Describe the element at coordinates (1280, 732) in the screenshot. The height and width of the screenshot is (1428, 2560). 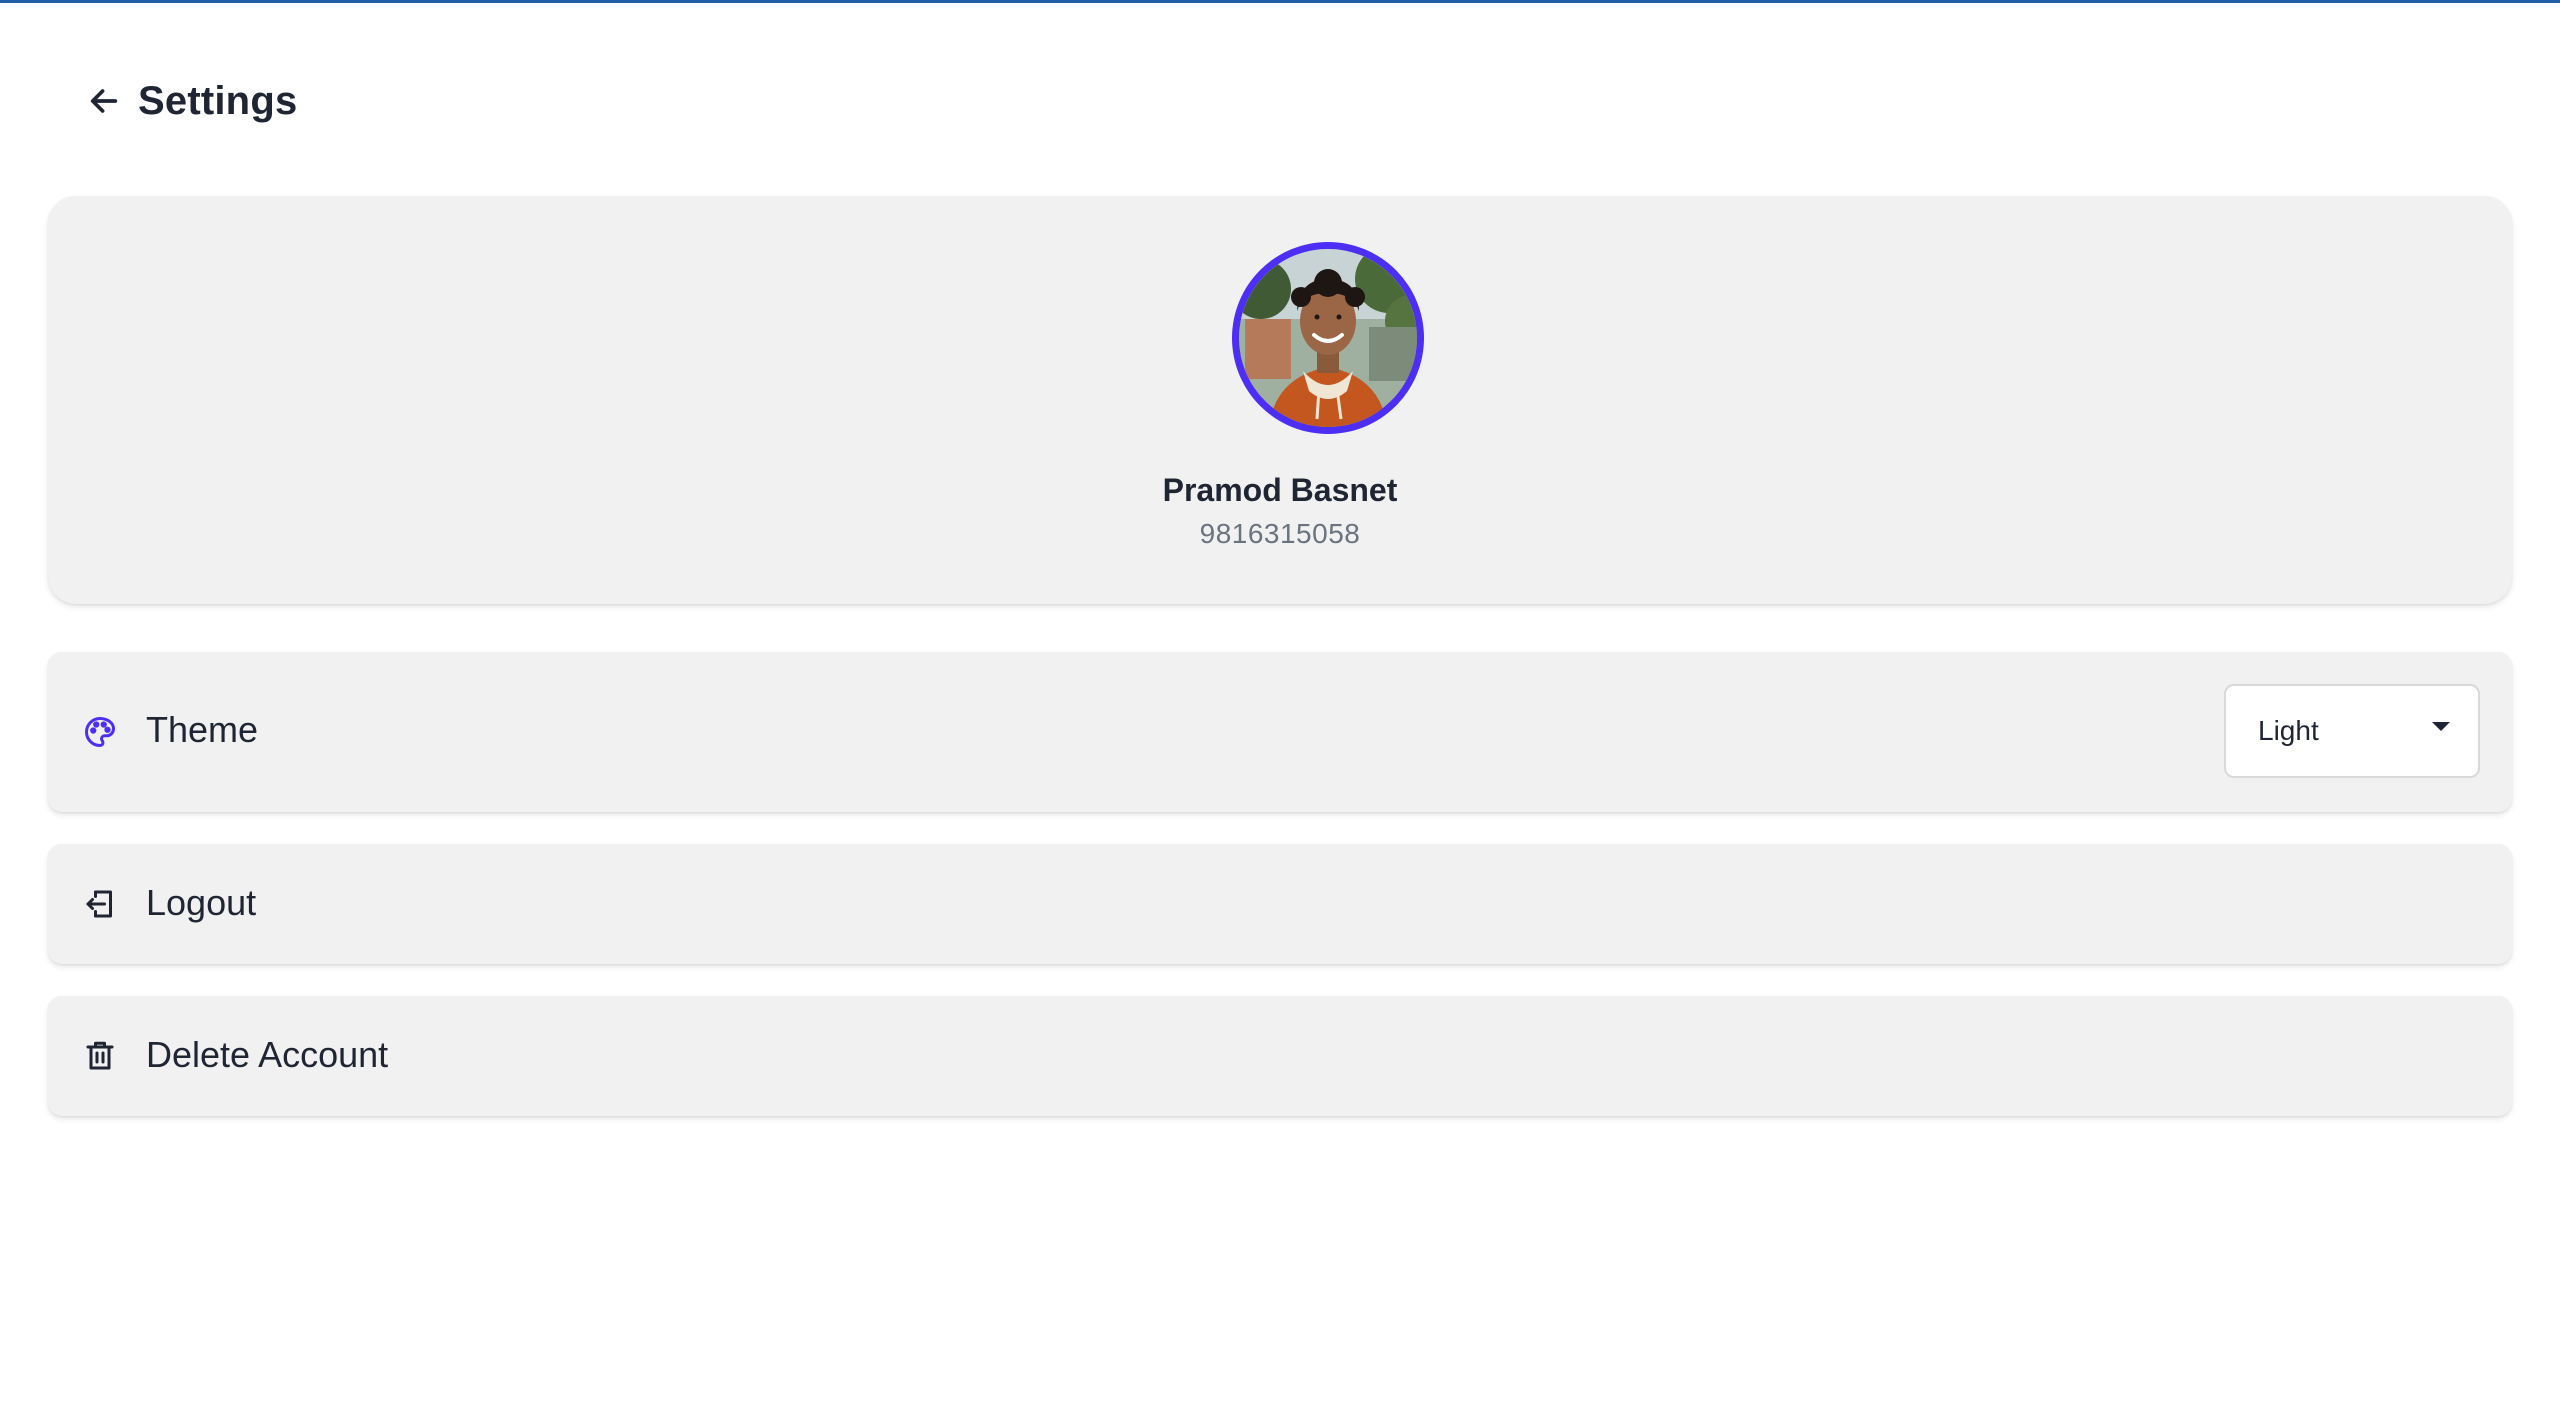
I see `theme-setting-row: Theme Light` at that location.